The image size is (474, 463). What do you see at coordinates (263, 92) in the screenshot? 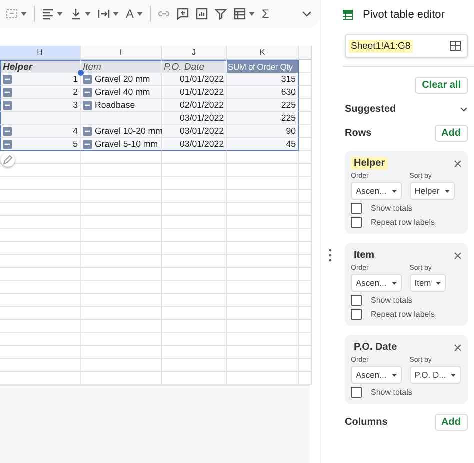
I see `table-cell: 630` at bounding box center [263, 92].